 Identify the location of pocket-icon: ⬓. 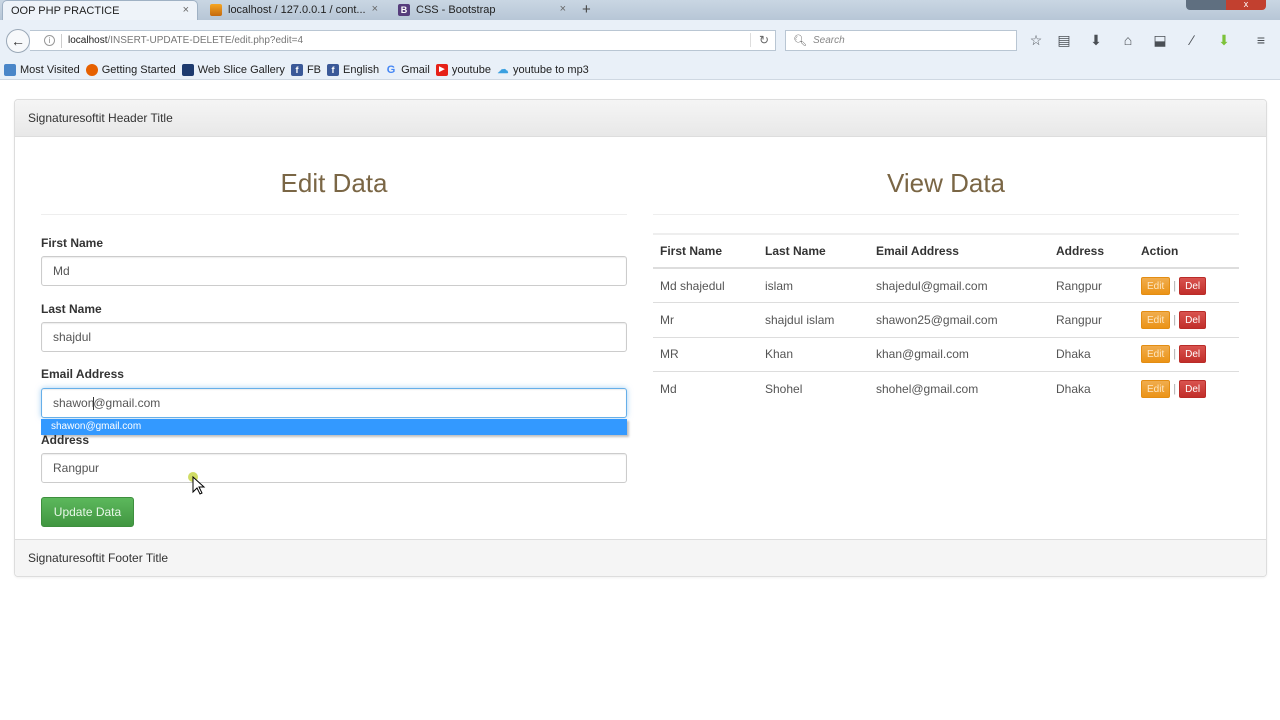
(1160, 40).